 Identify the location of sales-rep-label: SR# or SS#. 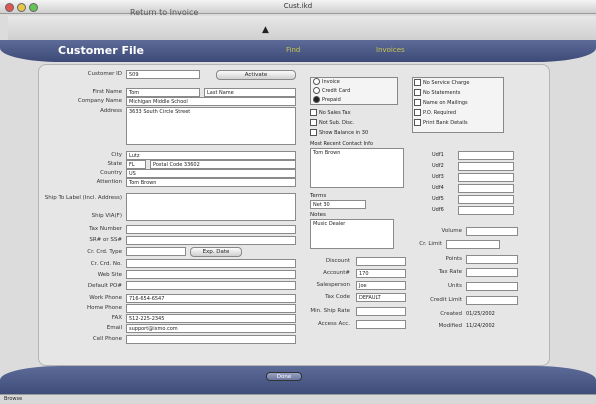
(105, 240).